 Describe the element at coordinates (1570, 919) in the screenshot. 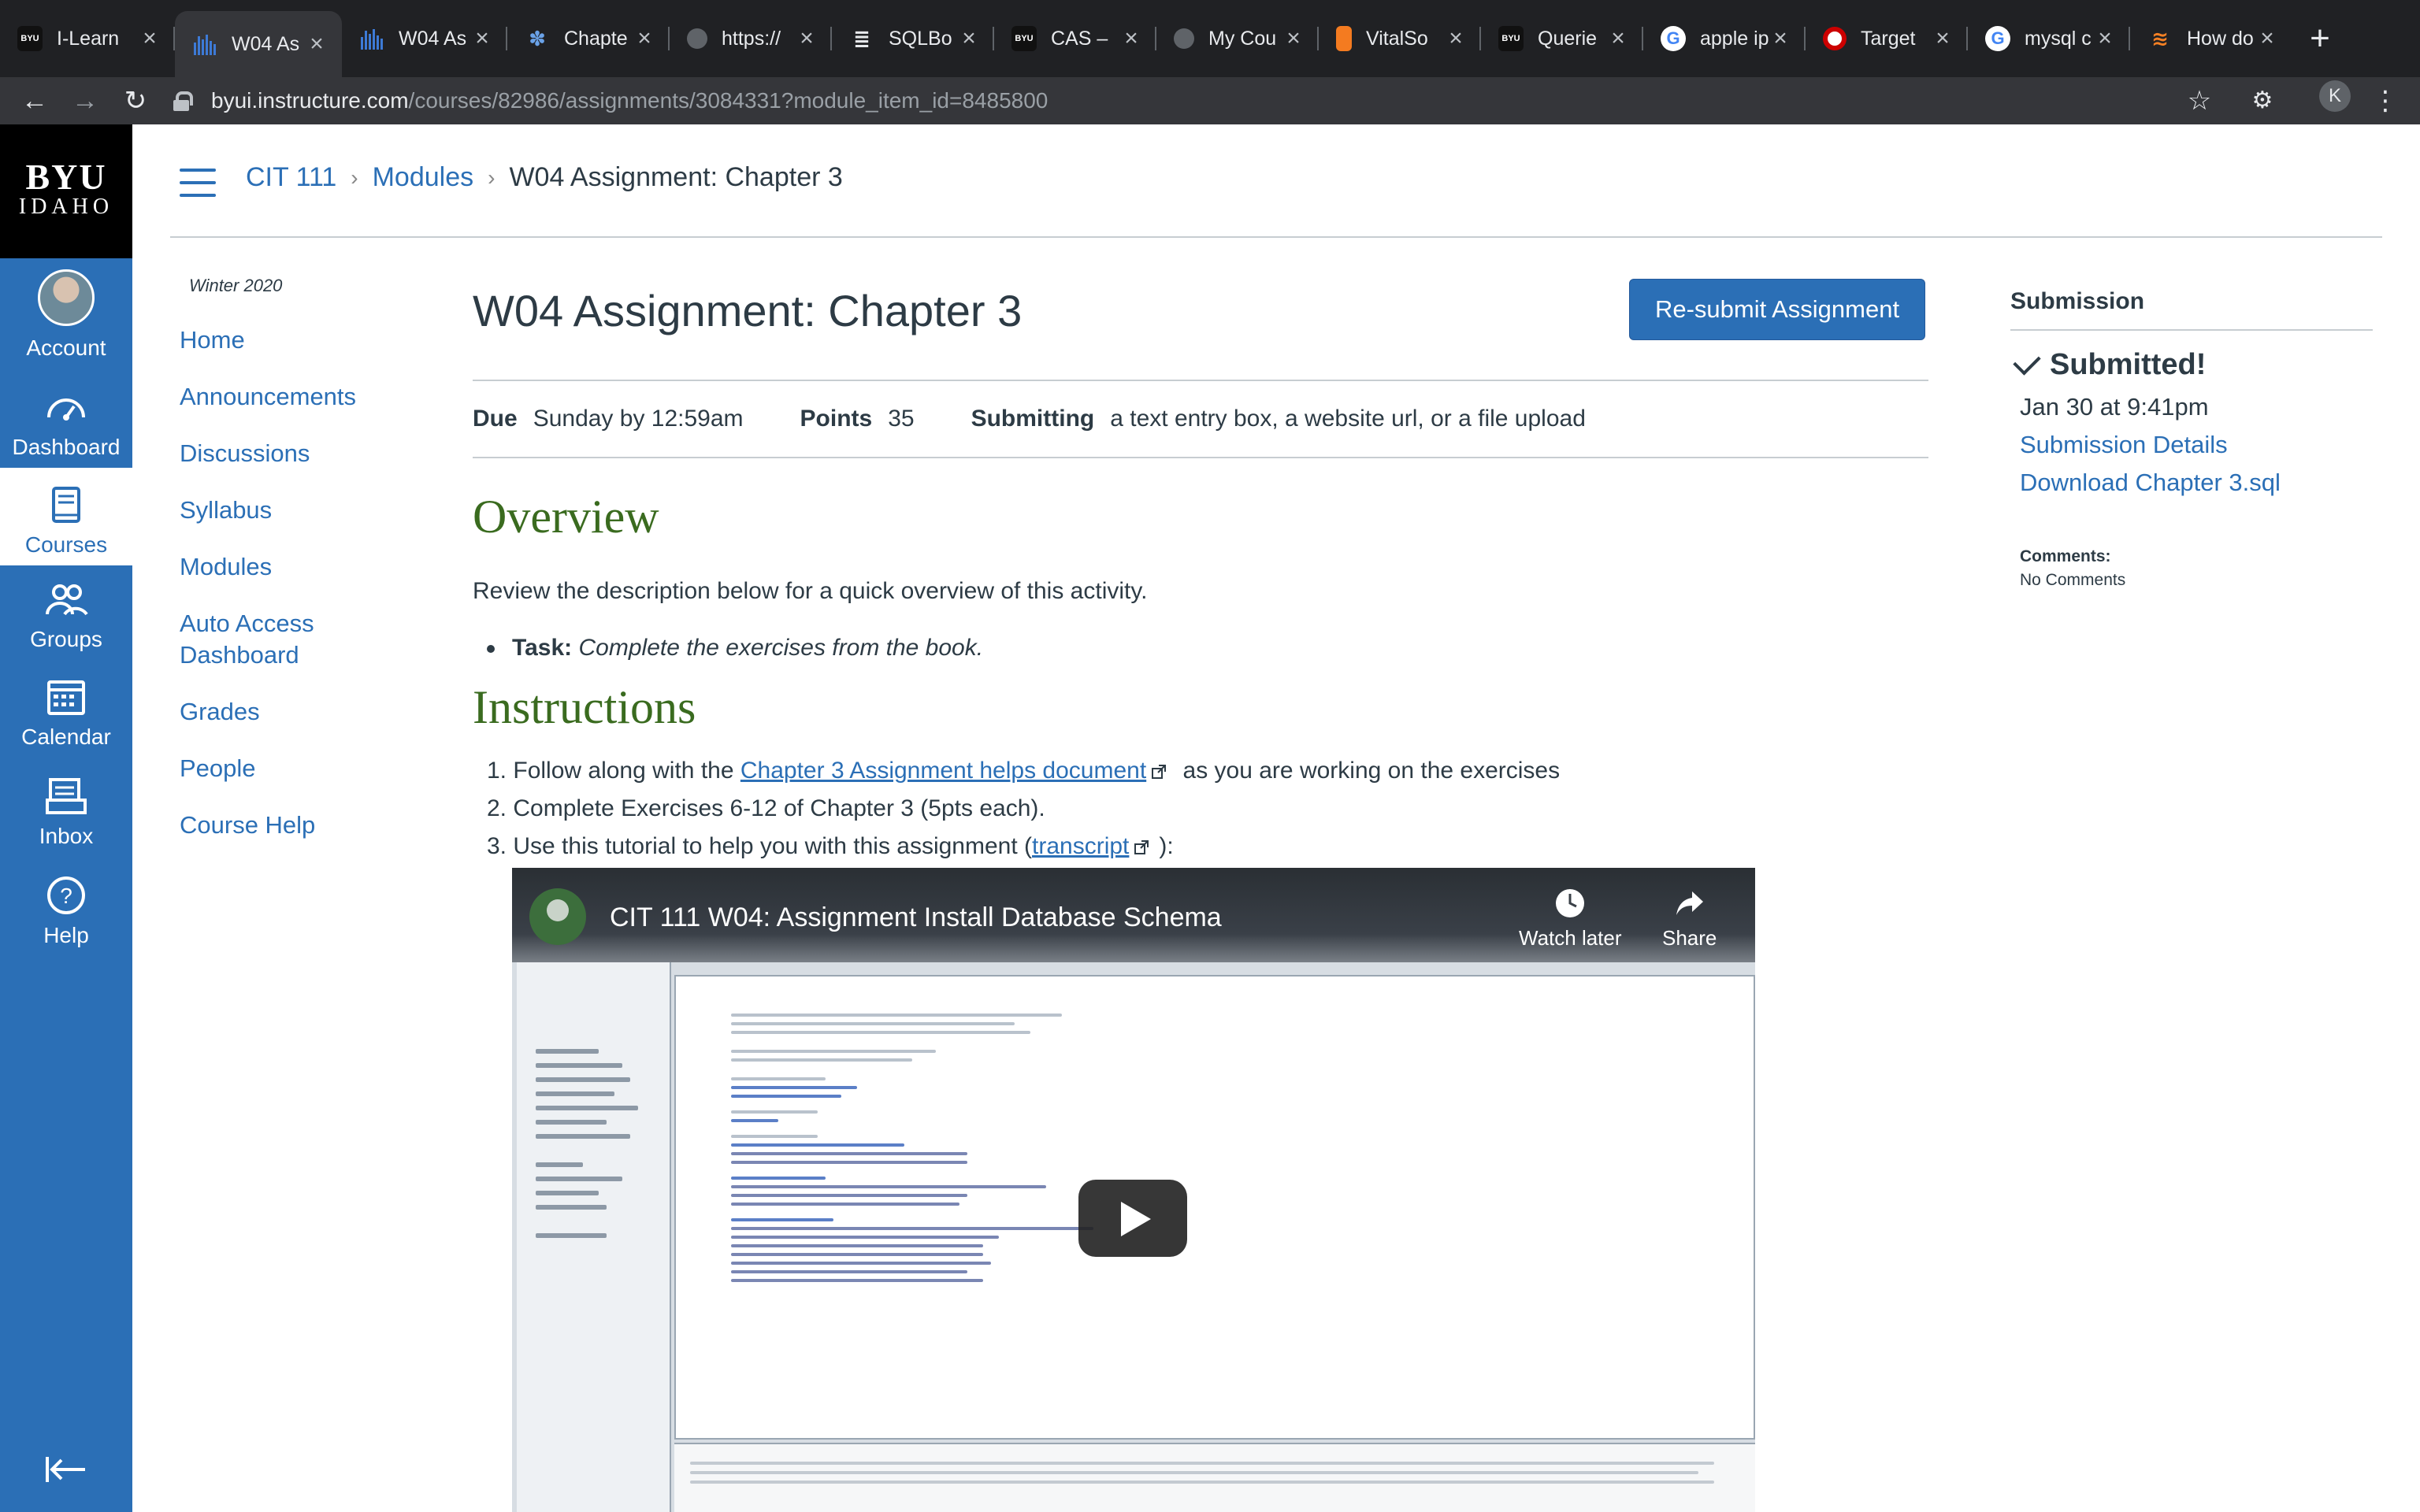

I see `watch-later-button: Watch later` at that location.